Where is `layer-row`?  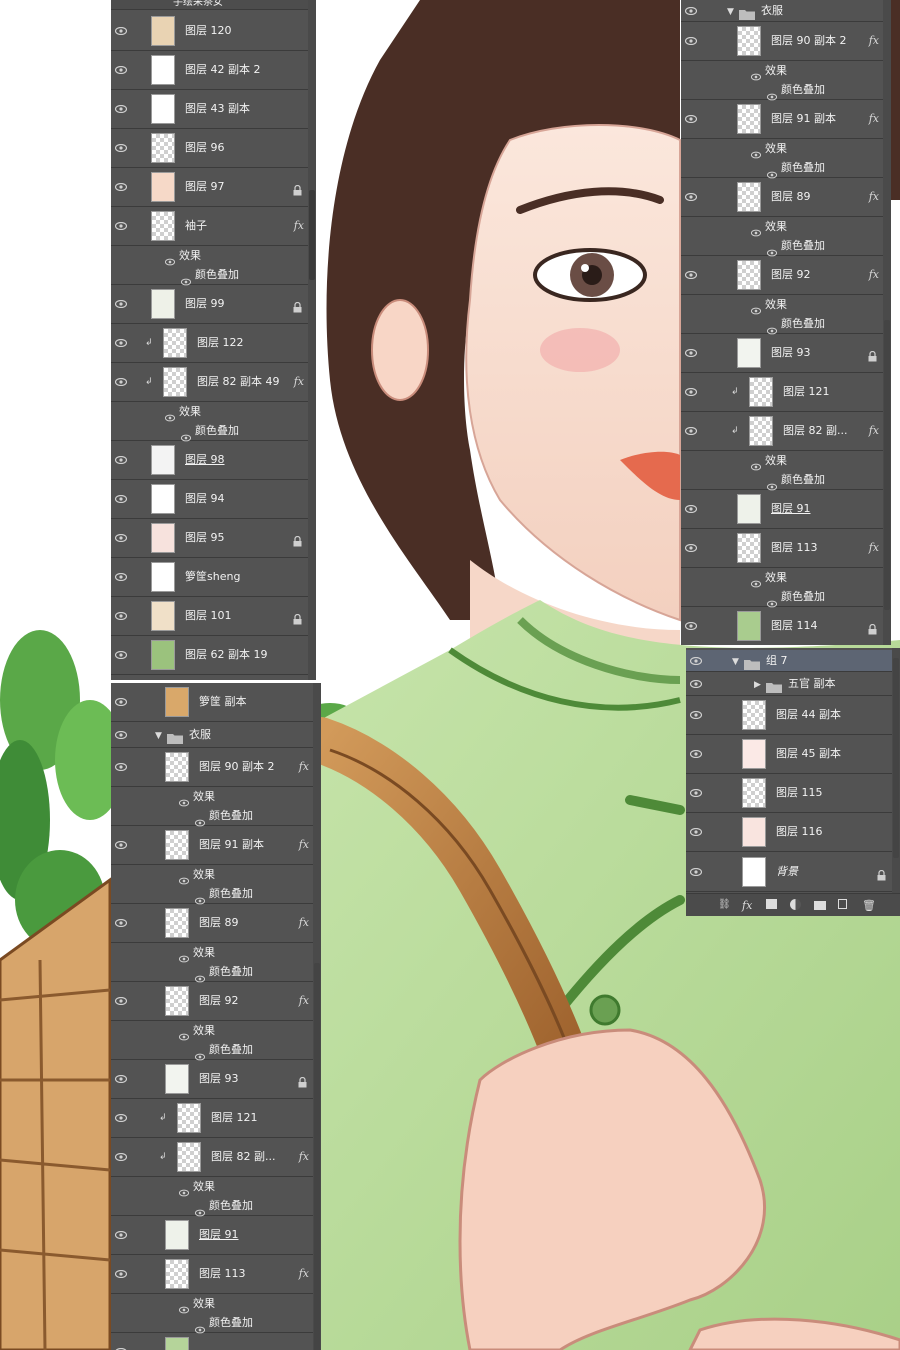
layer-row is located at coordinates (216, 1341).